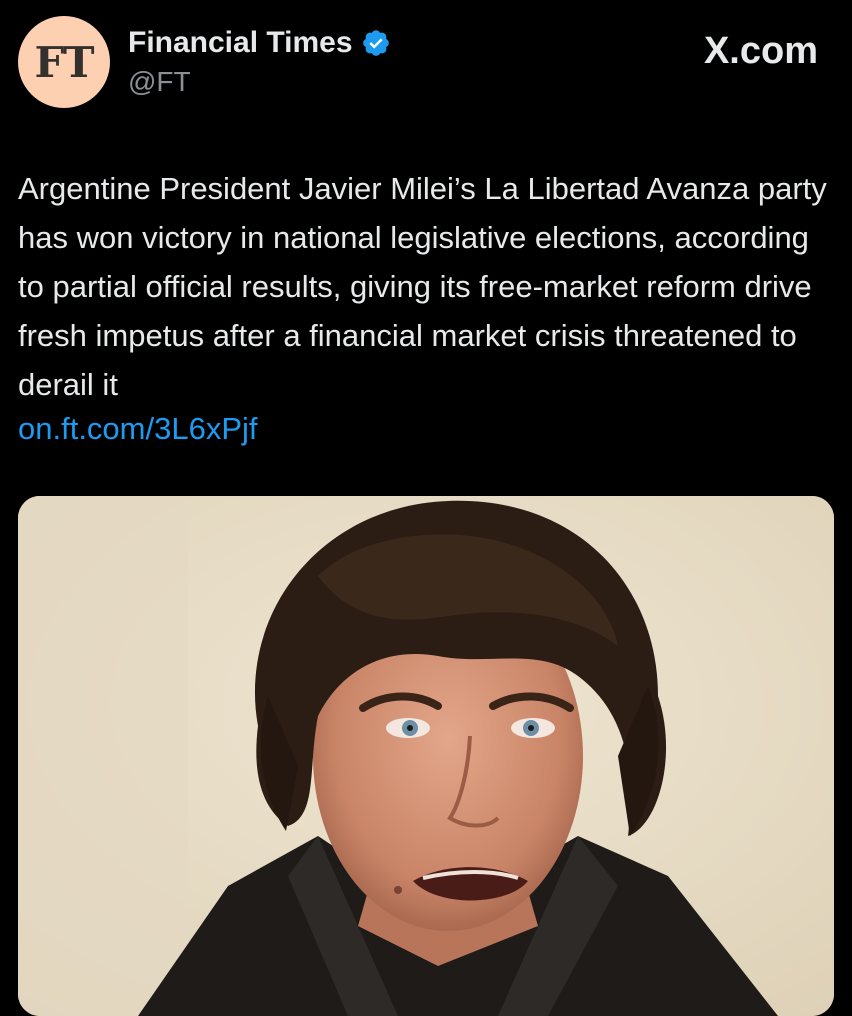  I want to click on tweet-header: FT Financial Times @FT X.com, so click(426, 65).